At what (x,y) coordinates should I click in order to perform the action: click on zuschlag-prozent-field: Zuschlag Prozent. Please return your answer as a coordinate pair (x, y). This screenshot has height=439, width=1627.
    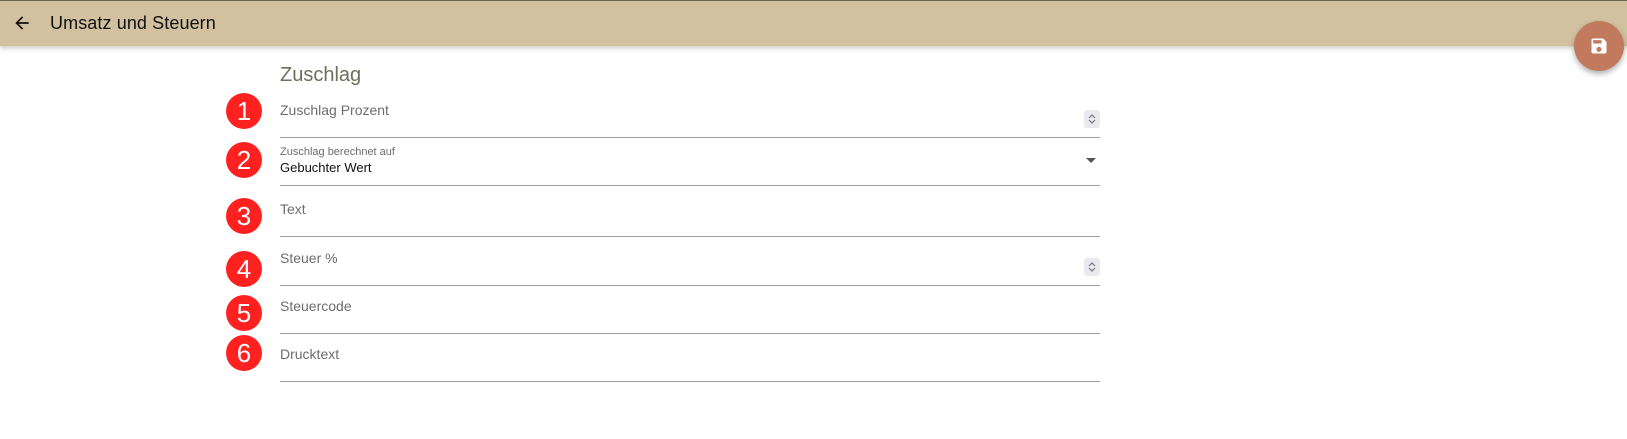
    Looking at the image, I should click on (690, 118).